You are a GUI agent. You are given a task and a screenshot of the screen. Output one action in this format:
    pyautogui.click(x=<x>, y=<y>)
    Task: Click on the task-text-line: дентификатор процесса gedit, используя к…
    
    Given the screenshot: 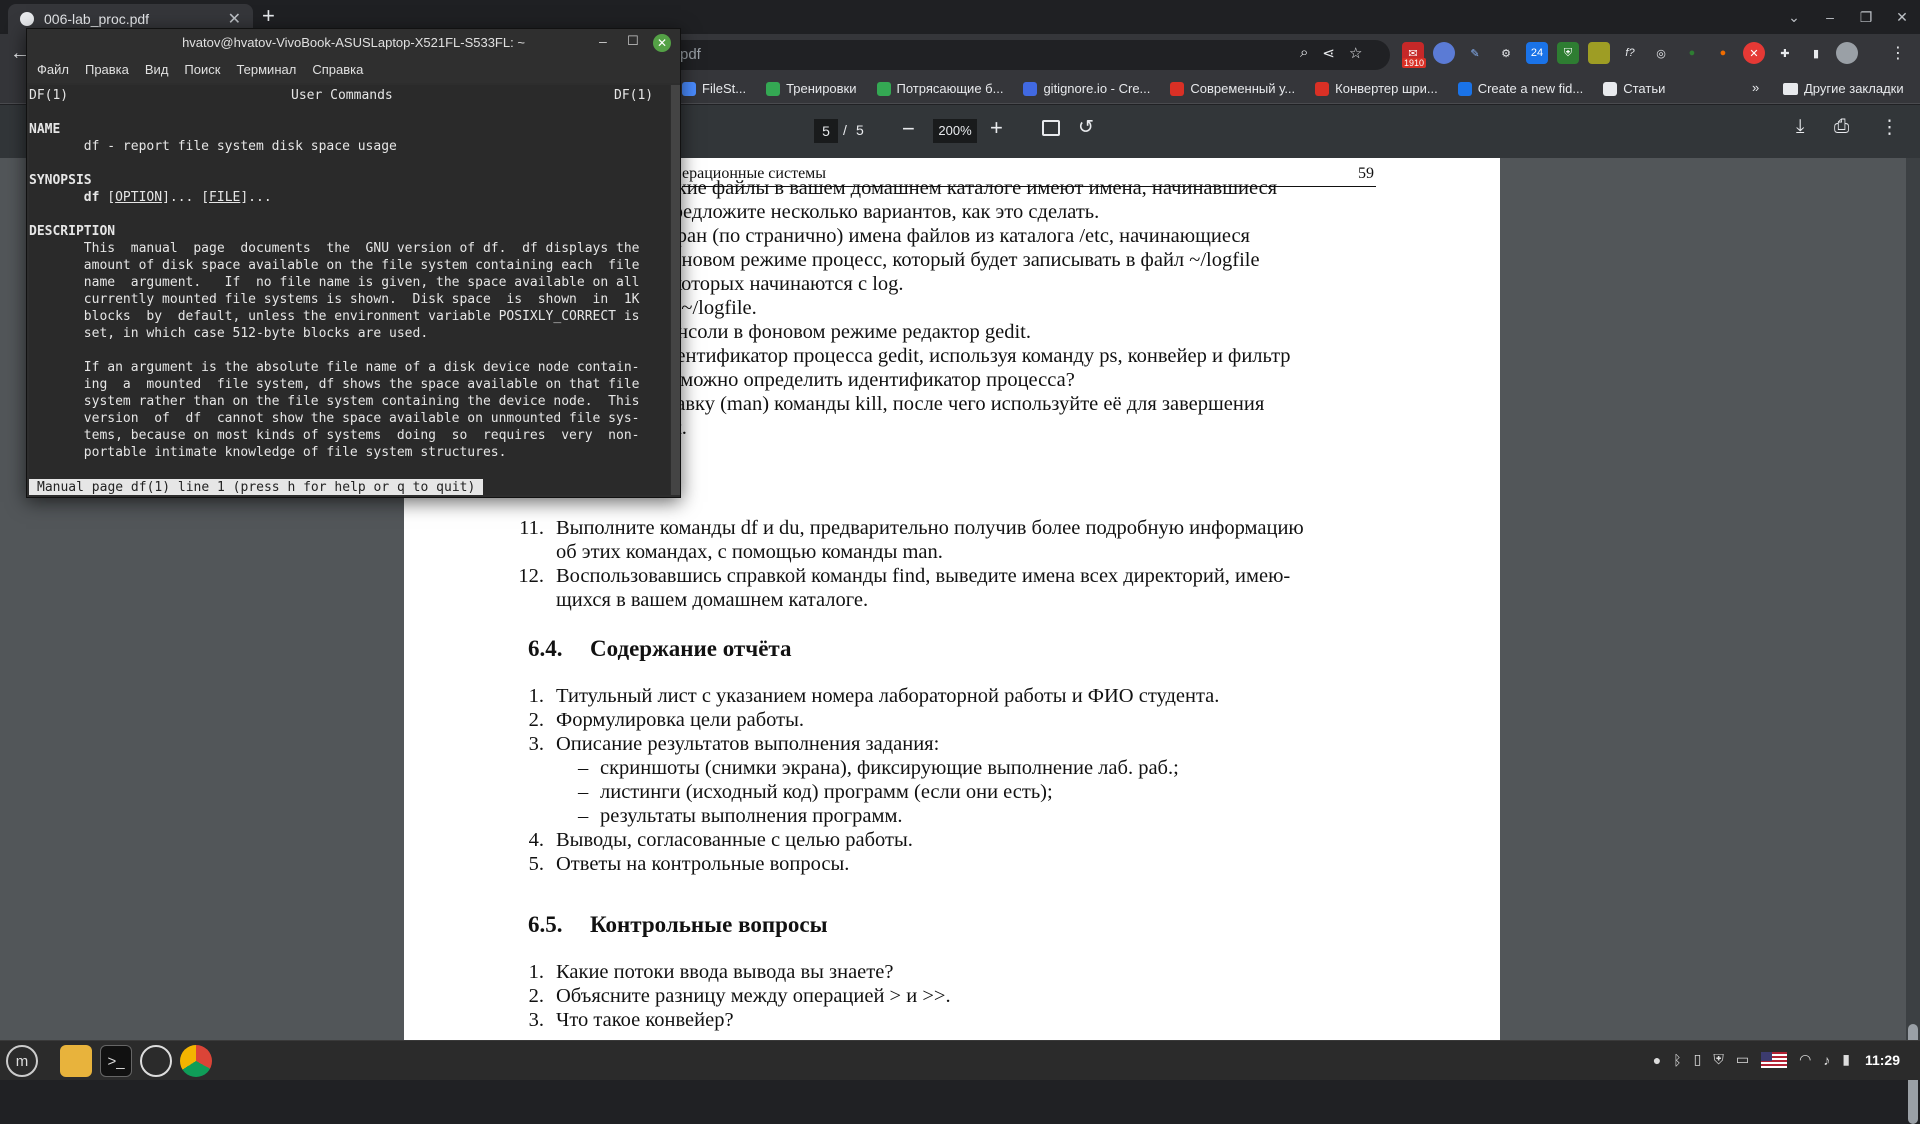 What is the action you would take?
    pyautogui.click(x=978, y=356)
    